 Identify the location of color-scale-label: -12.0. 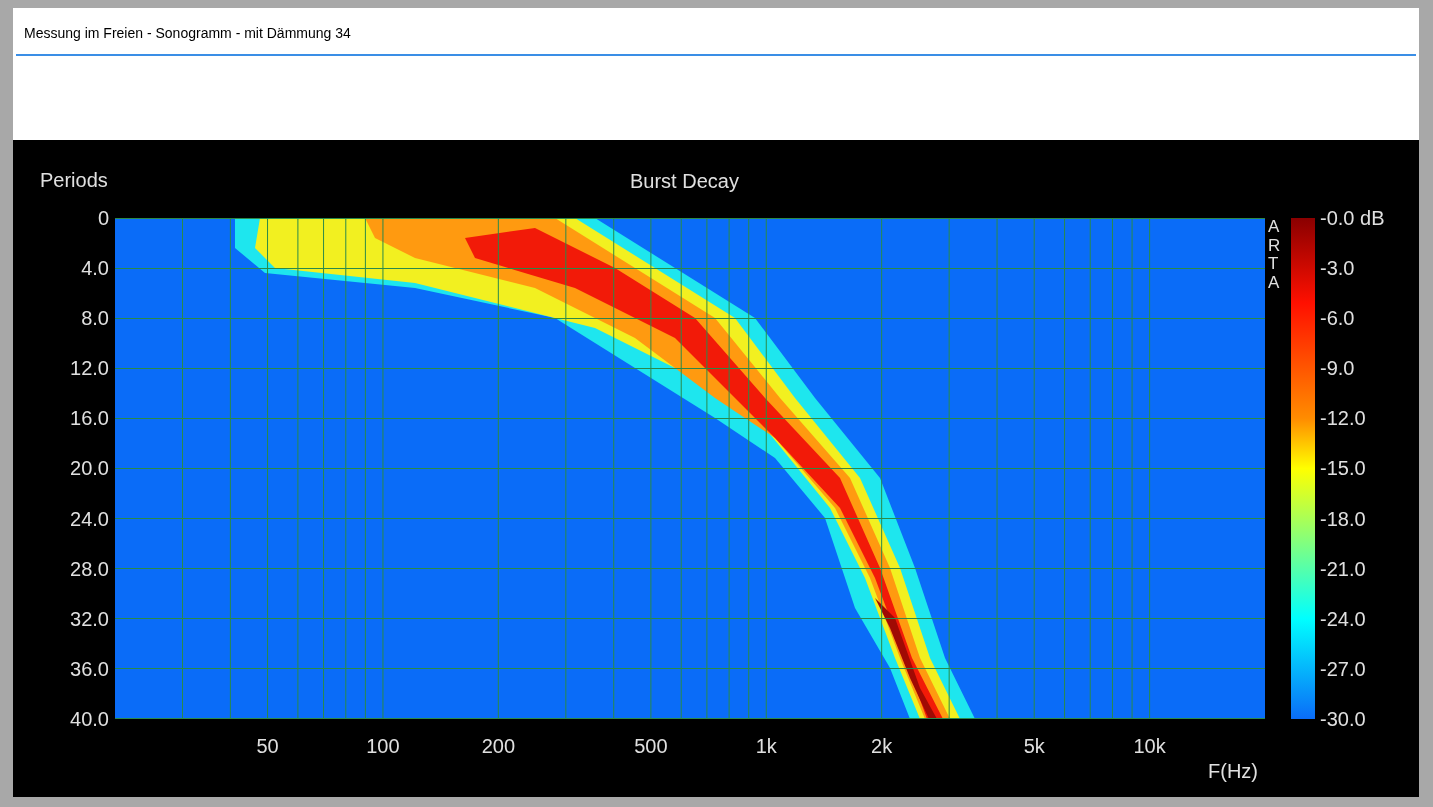
(1343, 418).